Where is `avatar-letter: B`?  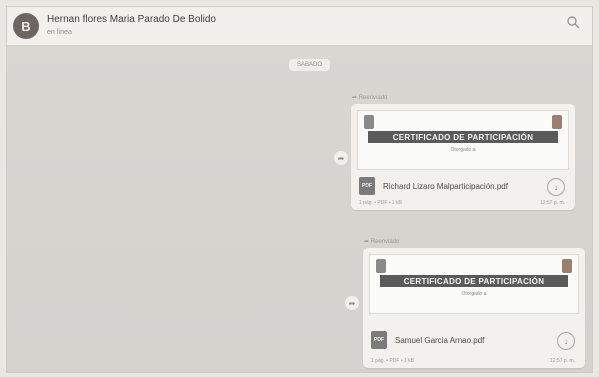 avatar-letter: B is located at coordinates (26, 26).